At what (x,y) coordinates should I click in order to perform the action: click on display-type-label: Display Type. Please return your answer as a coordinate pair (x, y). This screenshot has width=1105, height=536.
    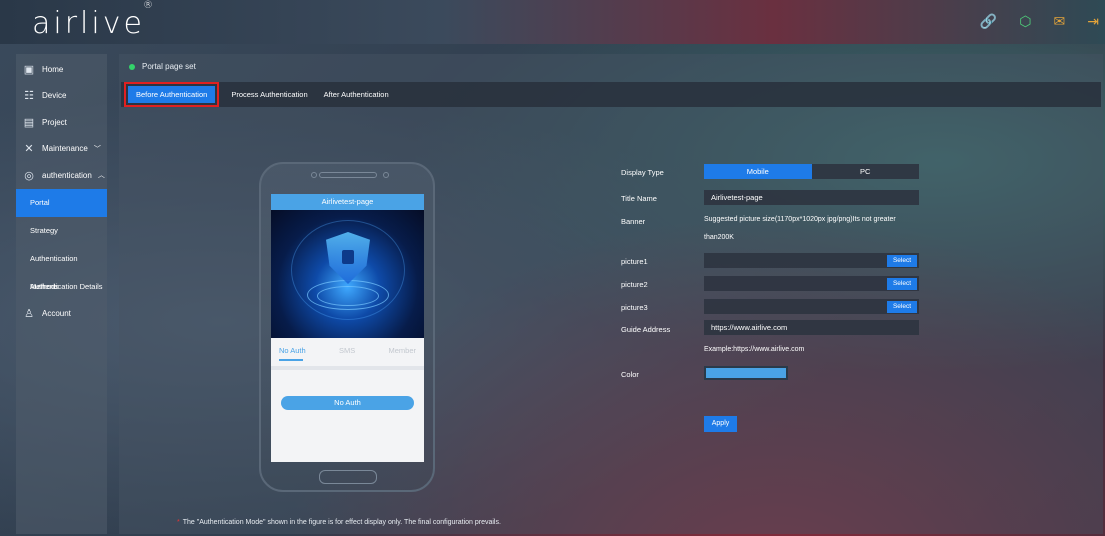
    Looking at the image, I should click on (642, 172).